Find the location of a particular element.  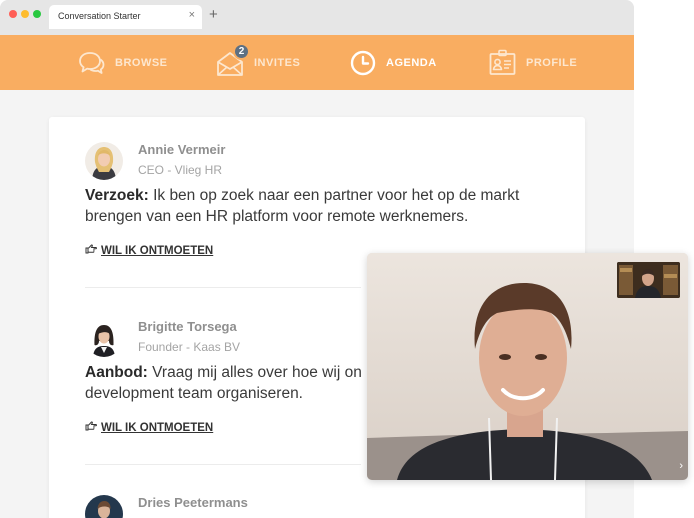

nav-invites-label: INVITES is located at coordinates (277, 62).